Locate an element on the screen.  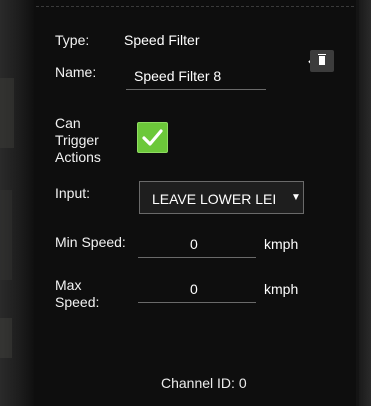
channel-id-text: Channel ID: 0 is located at coordinates (204, 383).